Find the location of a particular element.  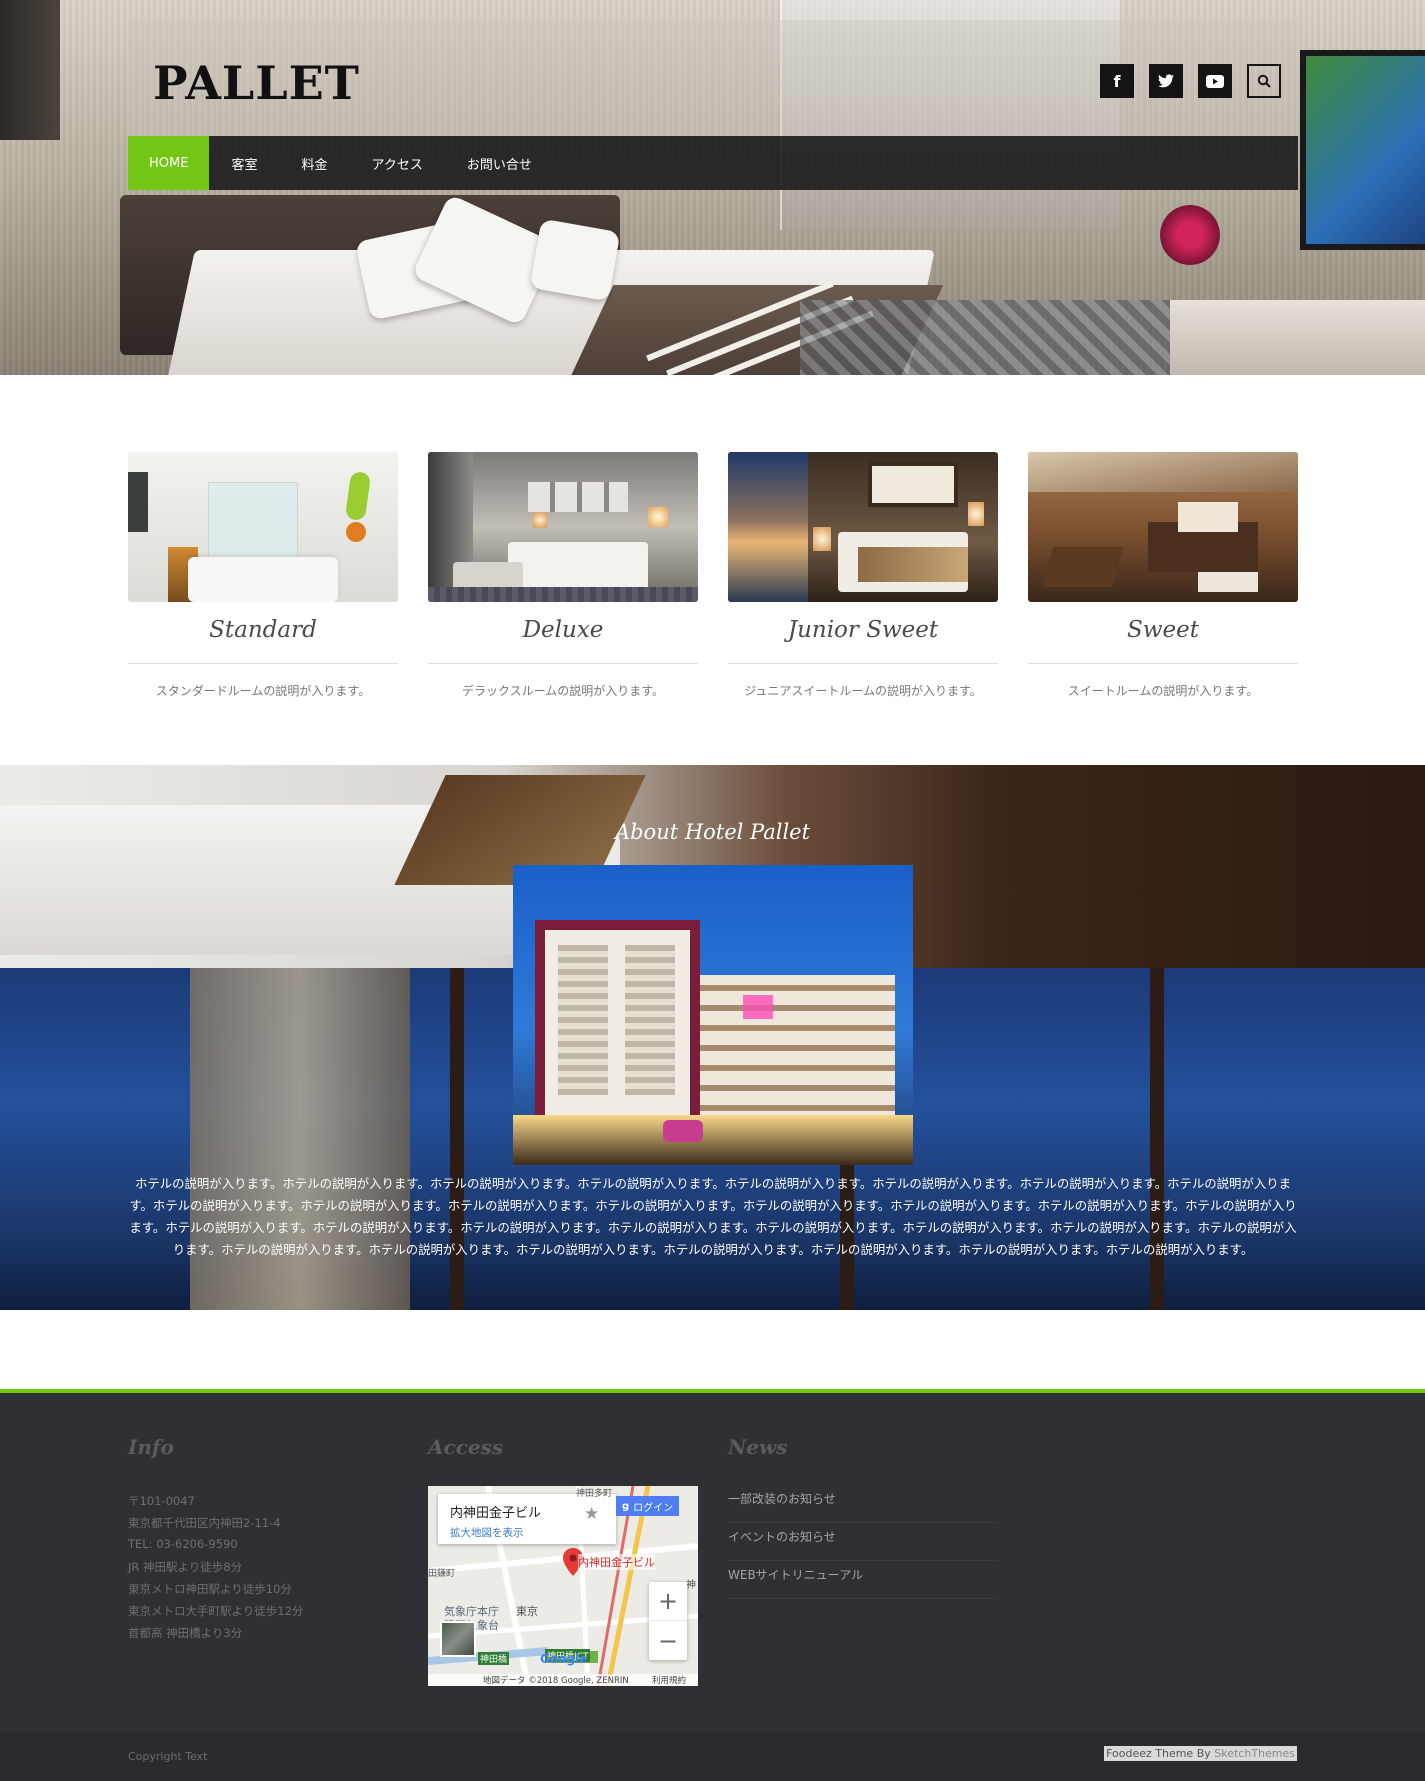

map-place-name: 内神田金子ビル is located at coordinates (496, 1513).